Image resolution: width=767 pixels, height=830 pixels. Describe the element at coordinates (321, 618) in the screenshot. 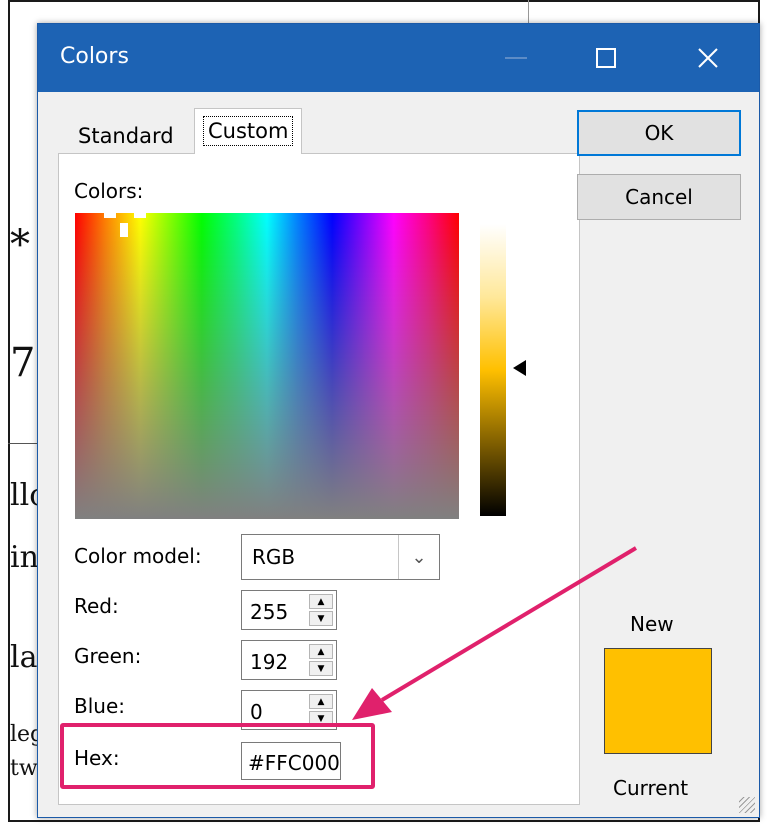

I see `red-decrement-icon: ▼` at that location.